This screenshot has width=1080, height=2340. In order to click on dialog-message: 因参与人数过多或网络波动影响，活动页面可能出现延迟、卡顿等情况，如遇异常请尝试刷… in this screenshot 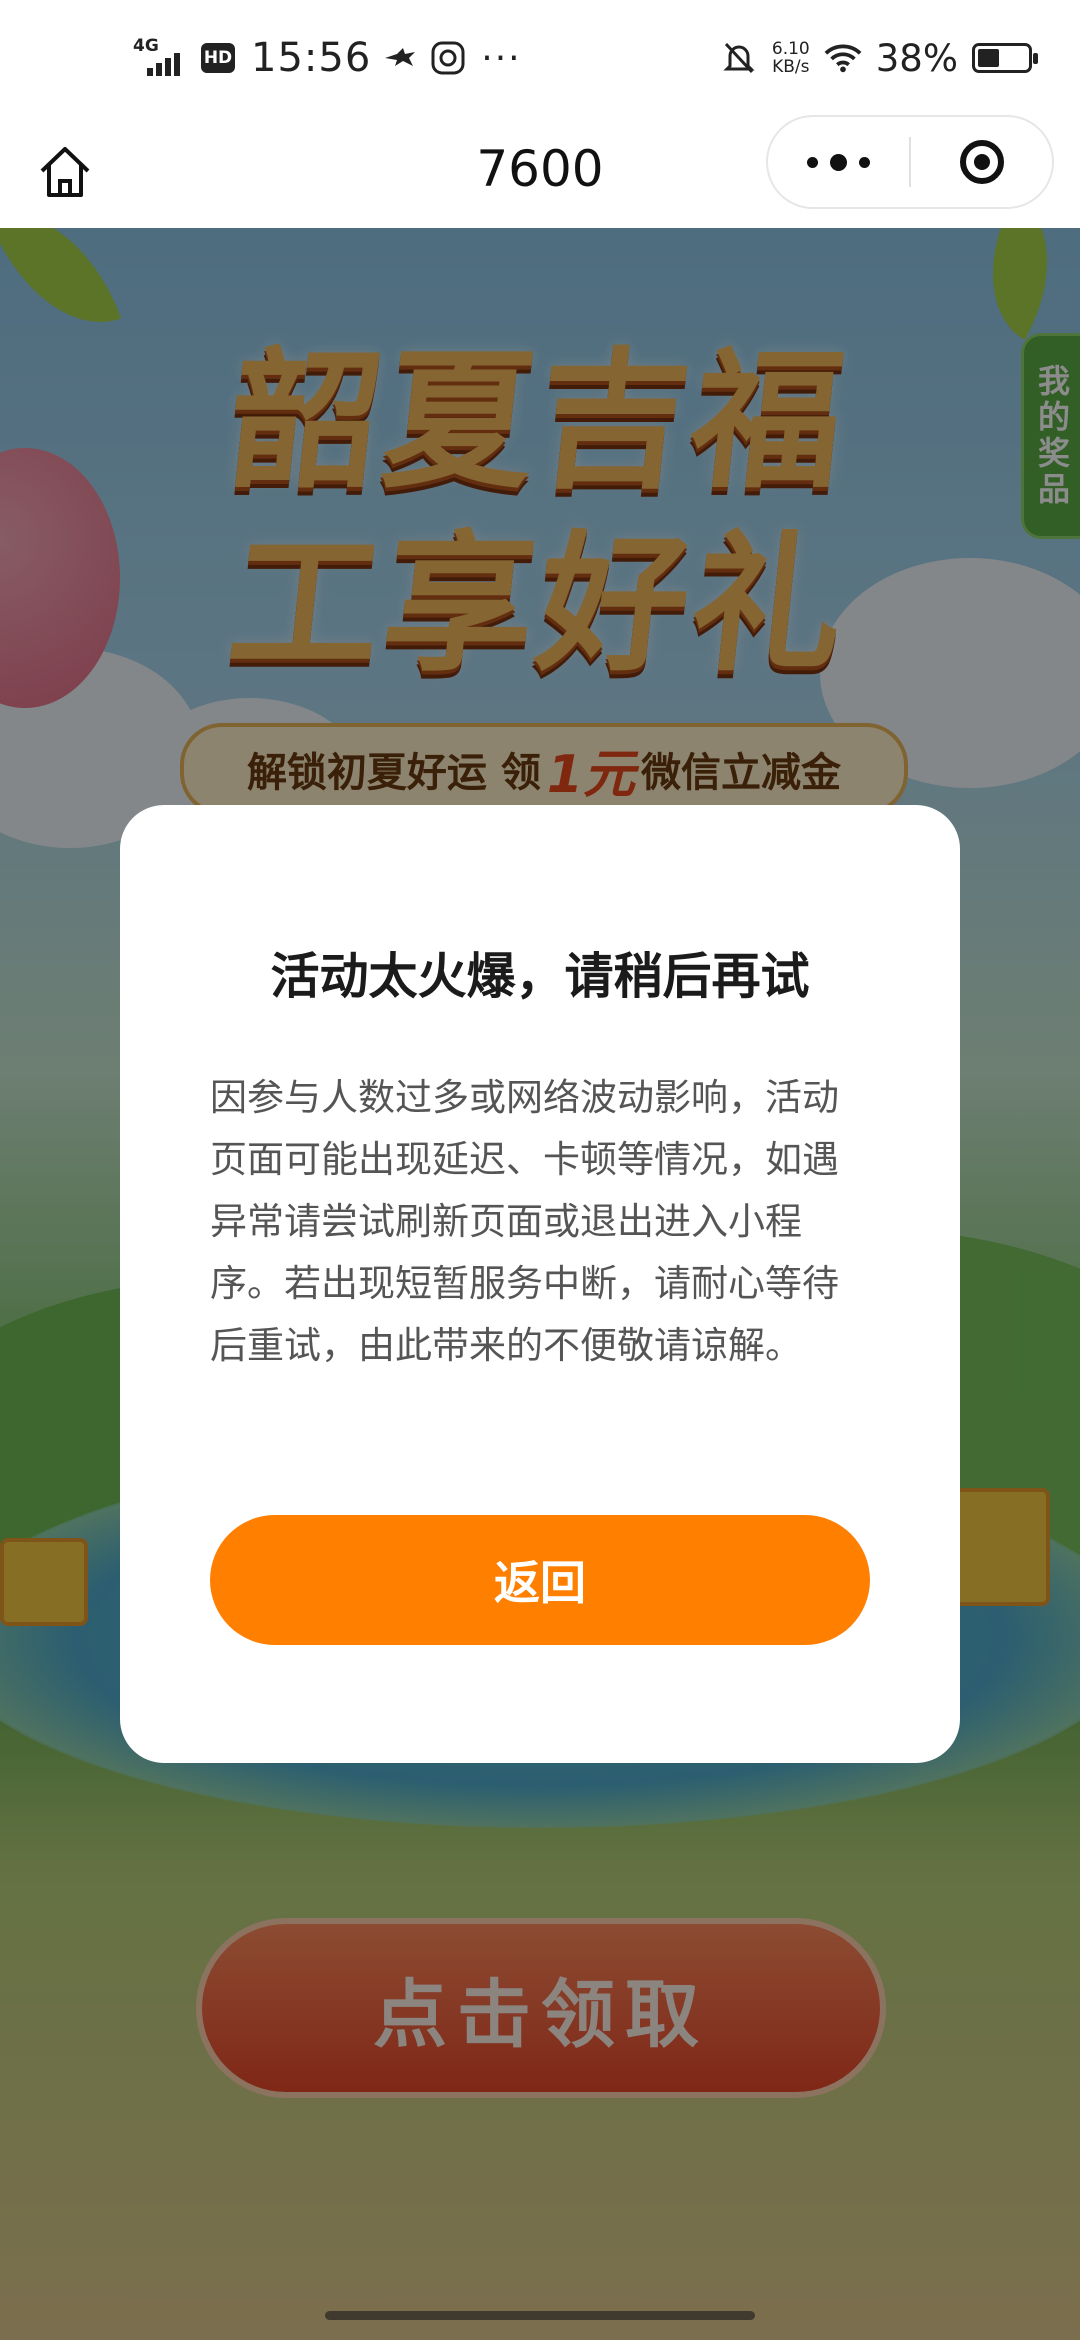, I will do `click(524, 1221)`.